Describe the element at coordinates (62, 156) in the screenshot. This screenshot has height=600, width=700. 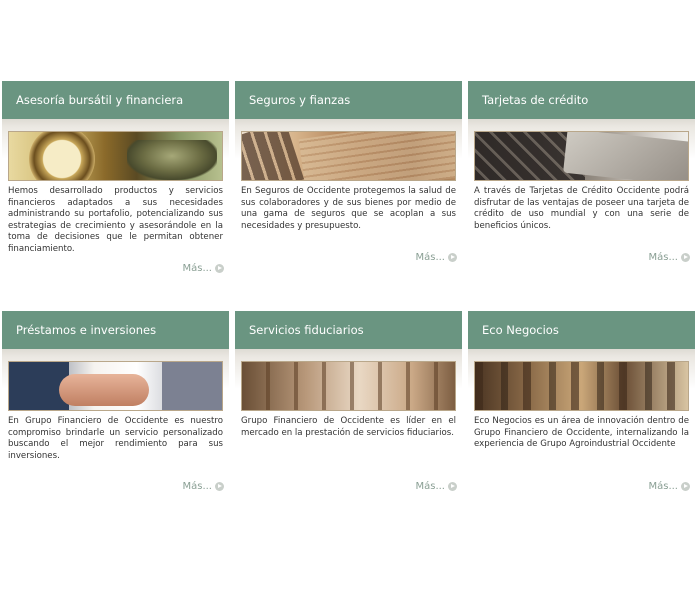
I see `pocket-watch-shape` at that location.